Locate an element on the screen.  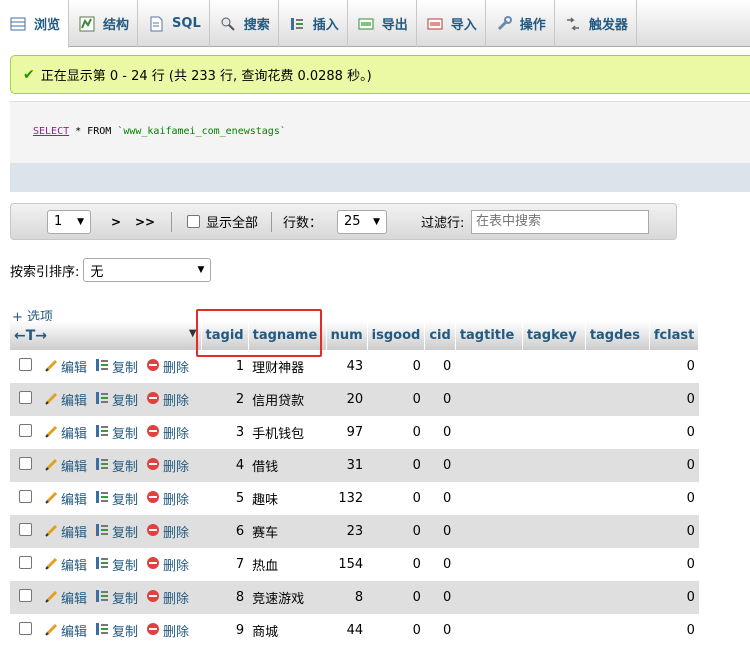
cell-num: 8 is located at coordinates (347, 597).